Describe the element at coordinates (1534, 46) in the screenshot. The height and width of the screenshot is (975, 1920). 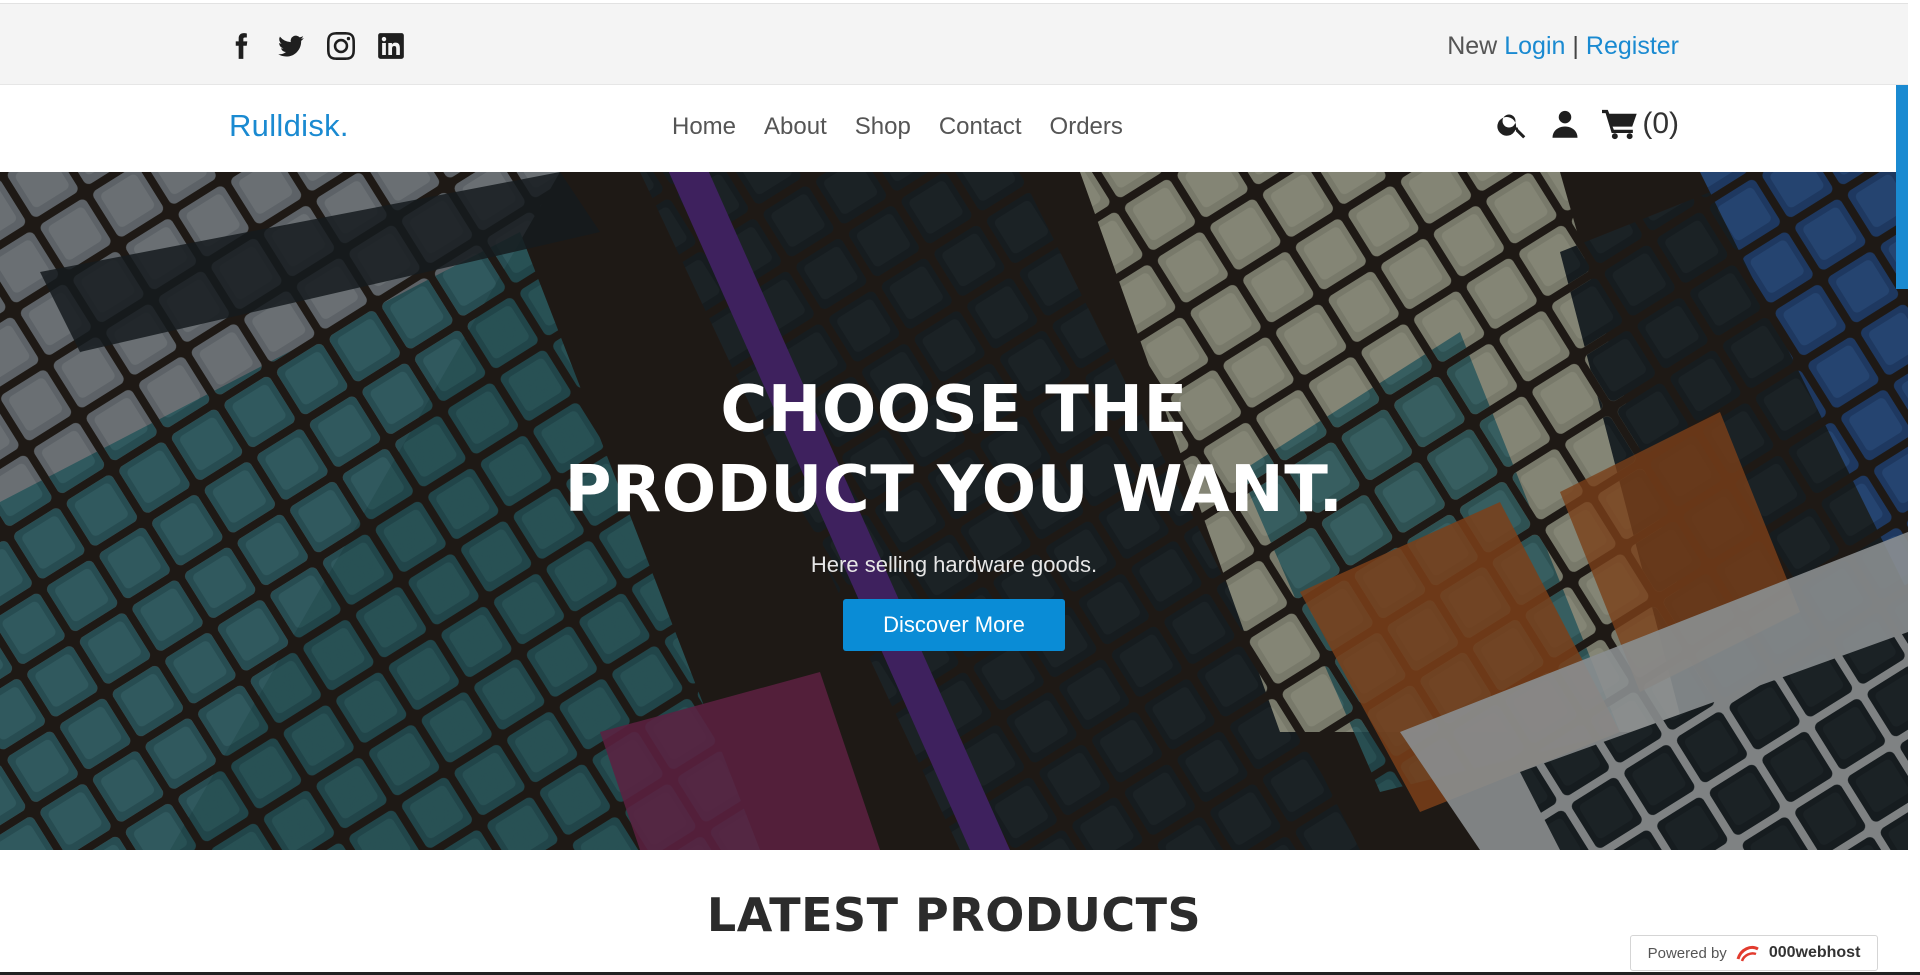
I see `login-link: Login` at that location.